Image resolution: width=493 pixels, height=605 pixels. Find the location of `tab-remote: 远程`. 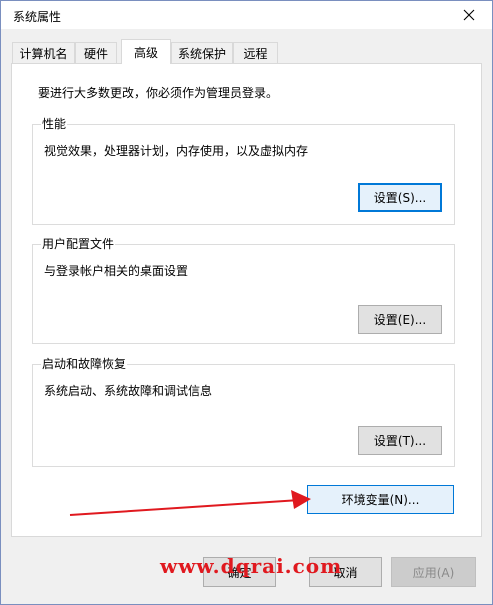

tab-remote: 远程 is located at coordinates (255, 52).